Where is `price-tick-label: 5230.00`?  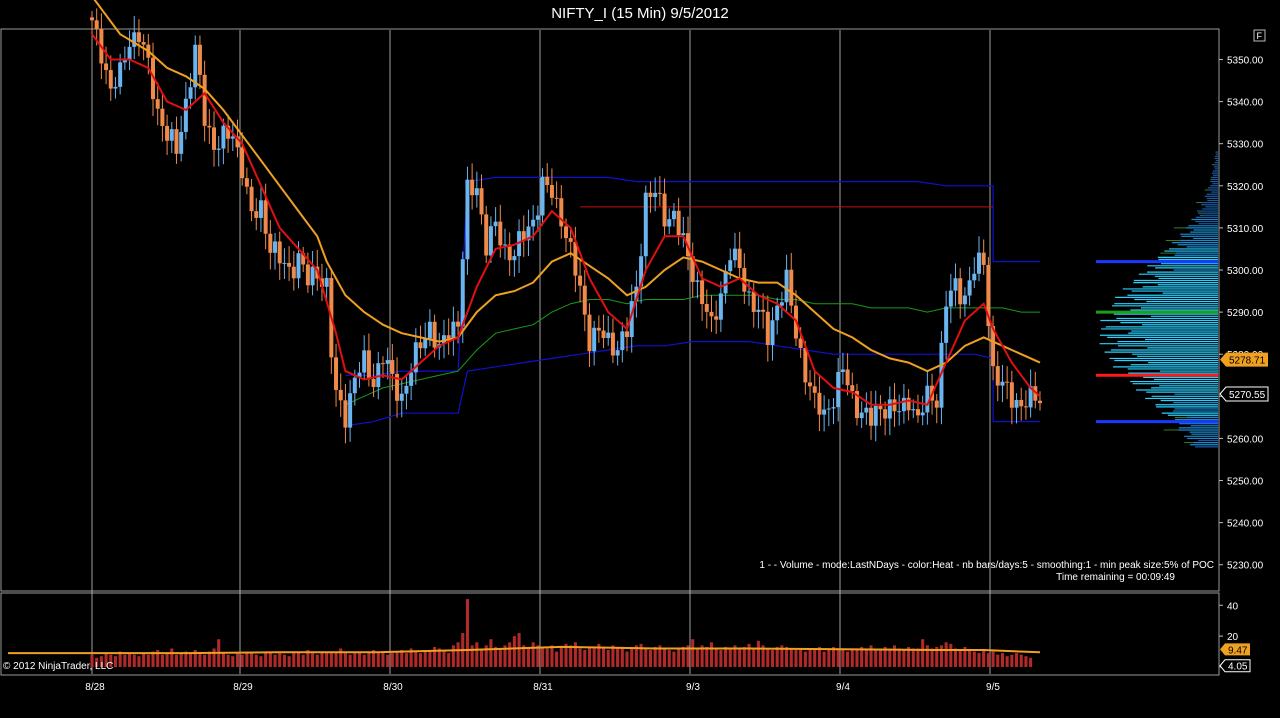
price-tick-label: 5230.00 is located at coordinates (1245, 566).